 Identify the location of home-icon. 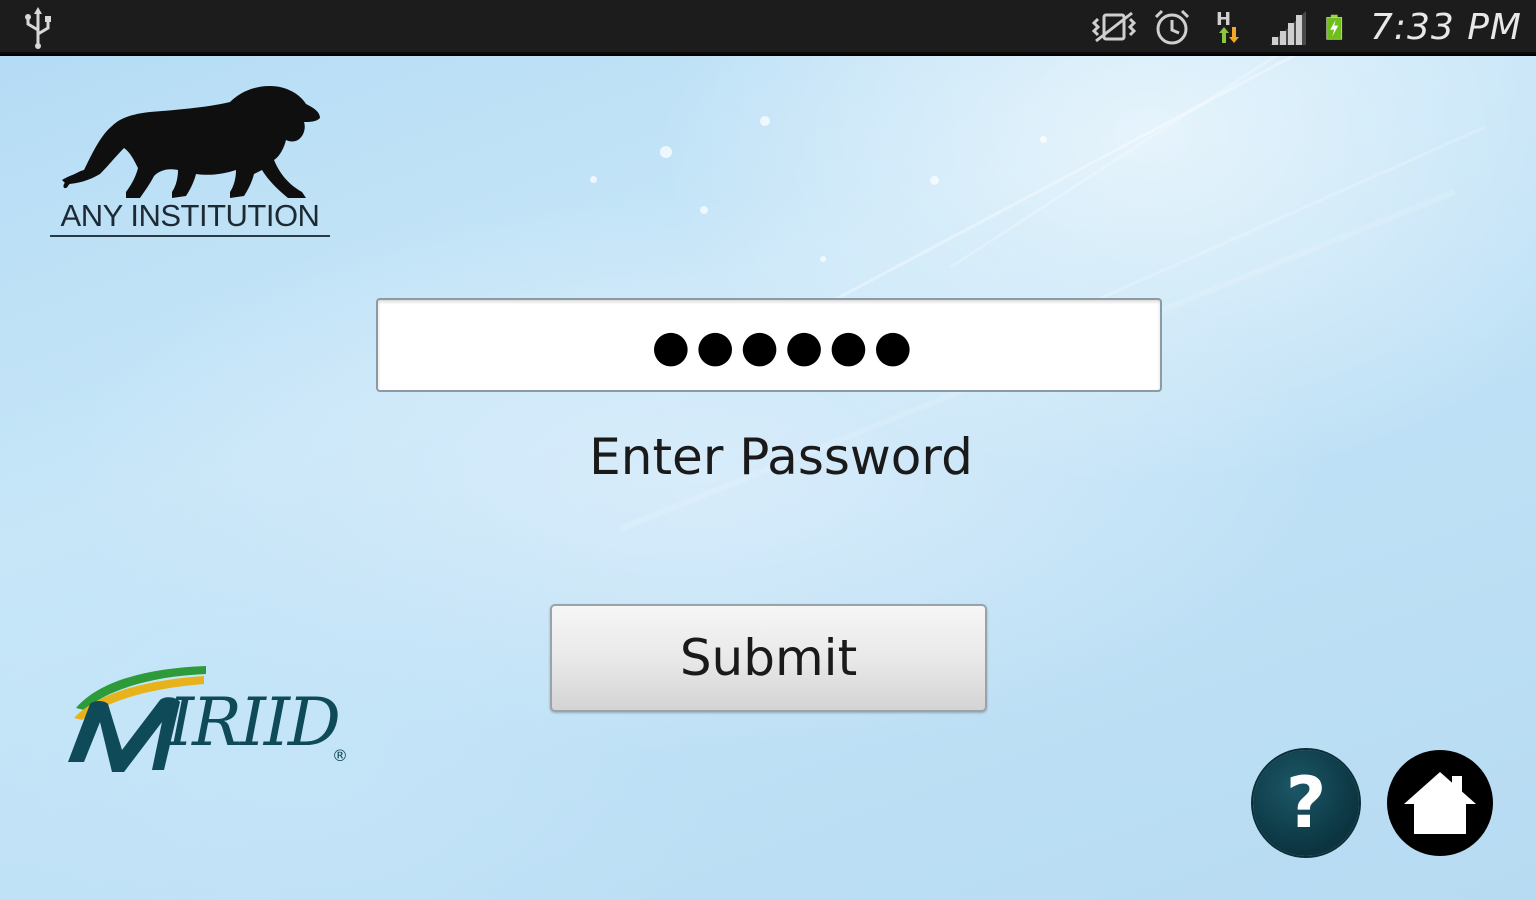
(1440, 803).